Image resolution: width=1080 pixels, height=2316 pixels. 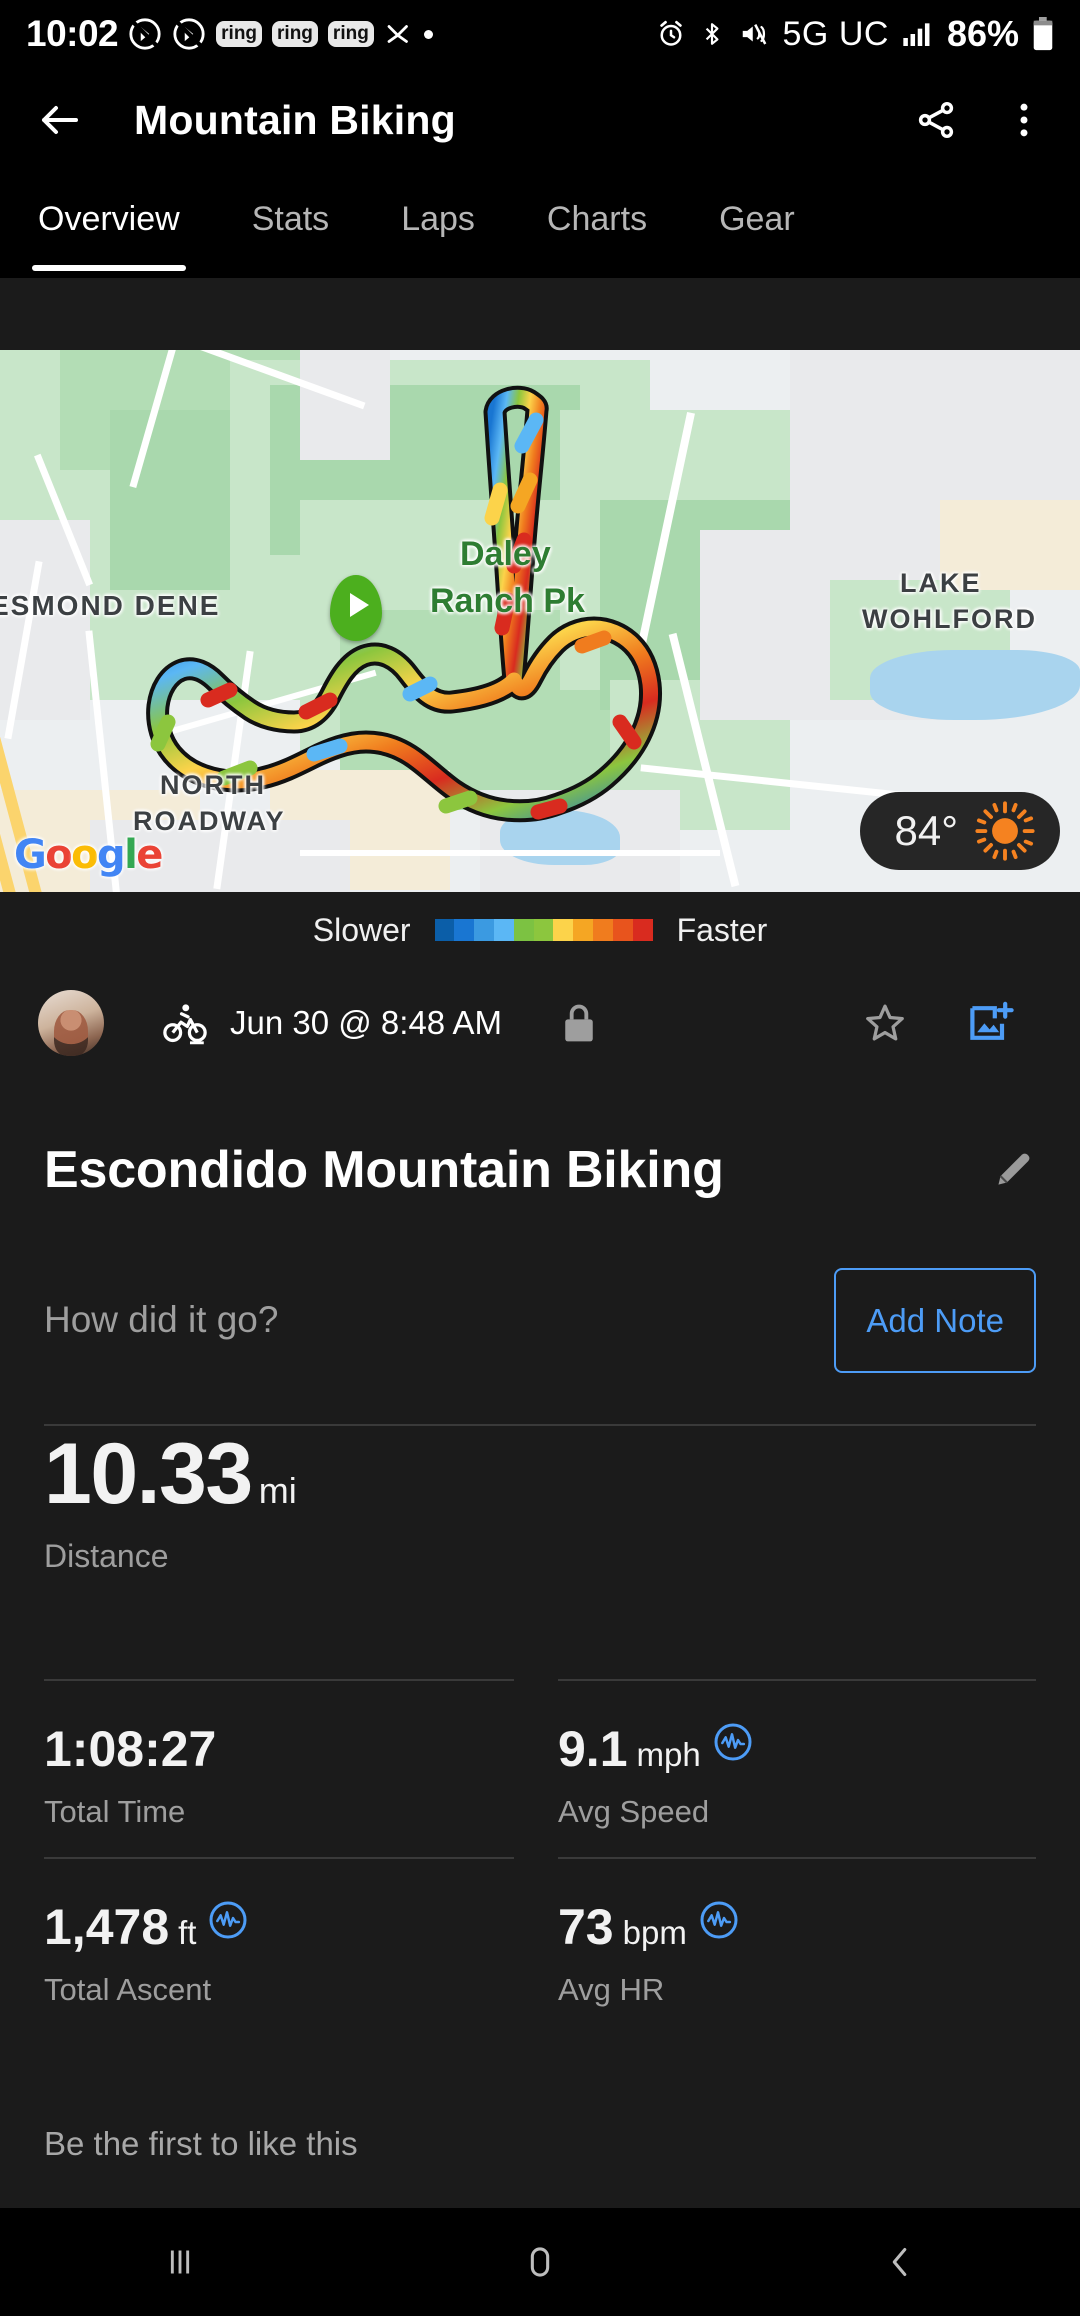 What do you see at coordinates (1024, 120) in the screenshot?
I see `more-options-icon` at bounding box center [1024, 120].